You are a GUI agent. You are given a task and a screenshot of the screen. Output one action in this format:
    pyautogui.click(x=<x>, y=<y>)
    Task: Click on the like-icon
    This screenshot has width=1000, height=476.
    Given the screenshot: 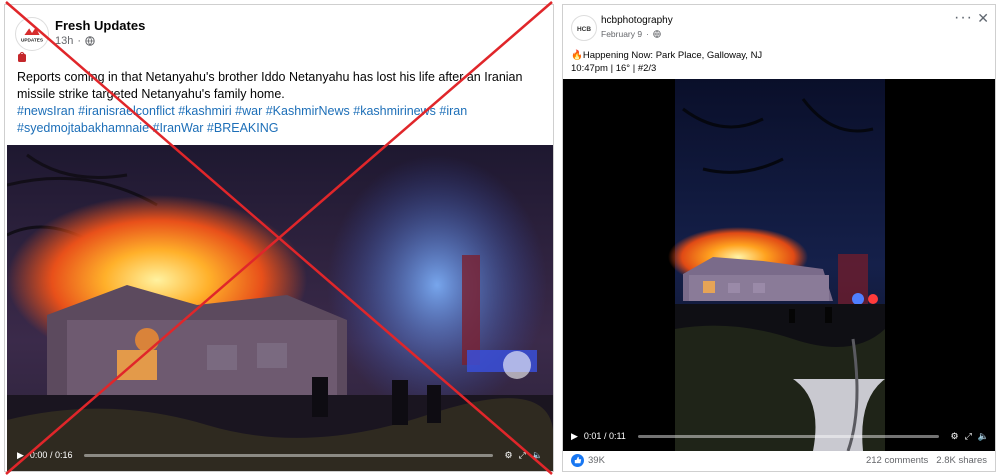 What is the action you would take?
    pyautogui.click(x=577, y=460)
    